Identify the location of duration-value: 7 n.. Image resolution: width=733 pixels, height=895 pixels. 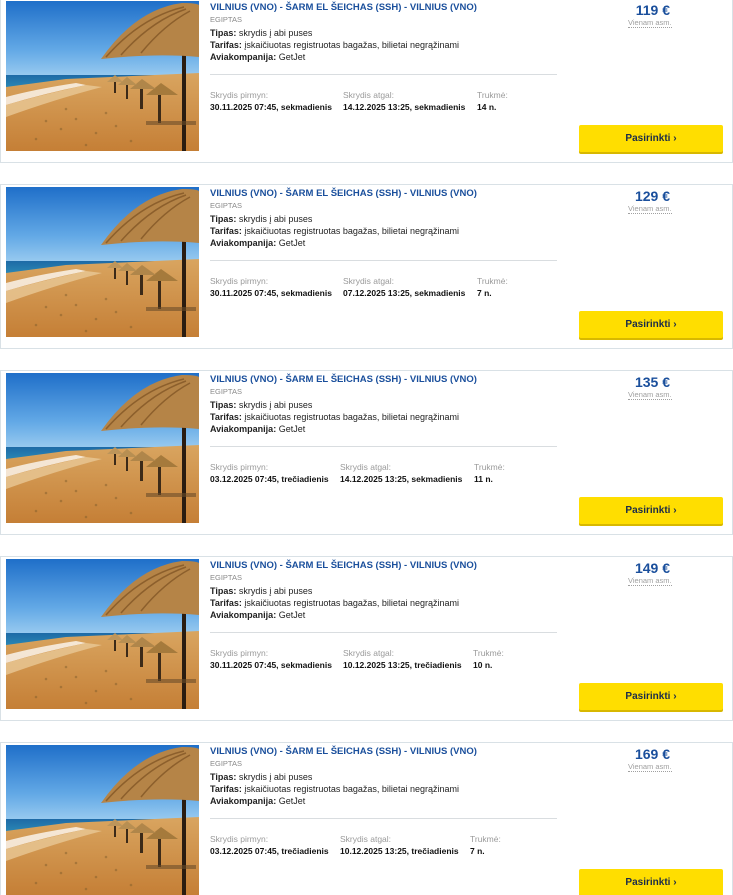
(477, 851).